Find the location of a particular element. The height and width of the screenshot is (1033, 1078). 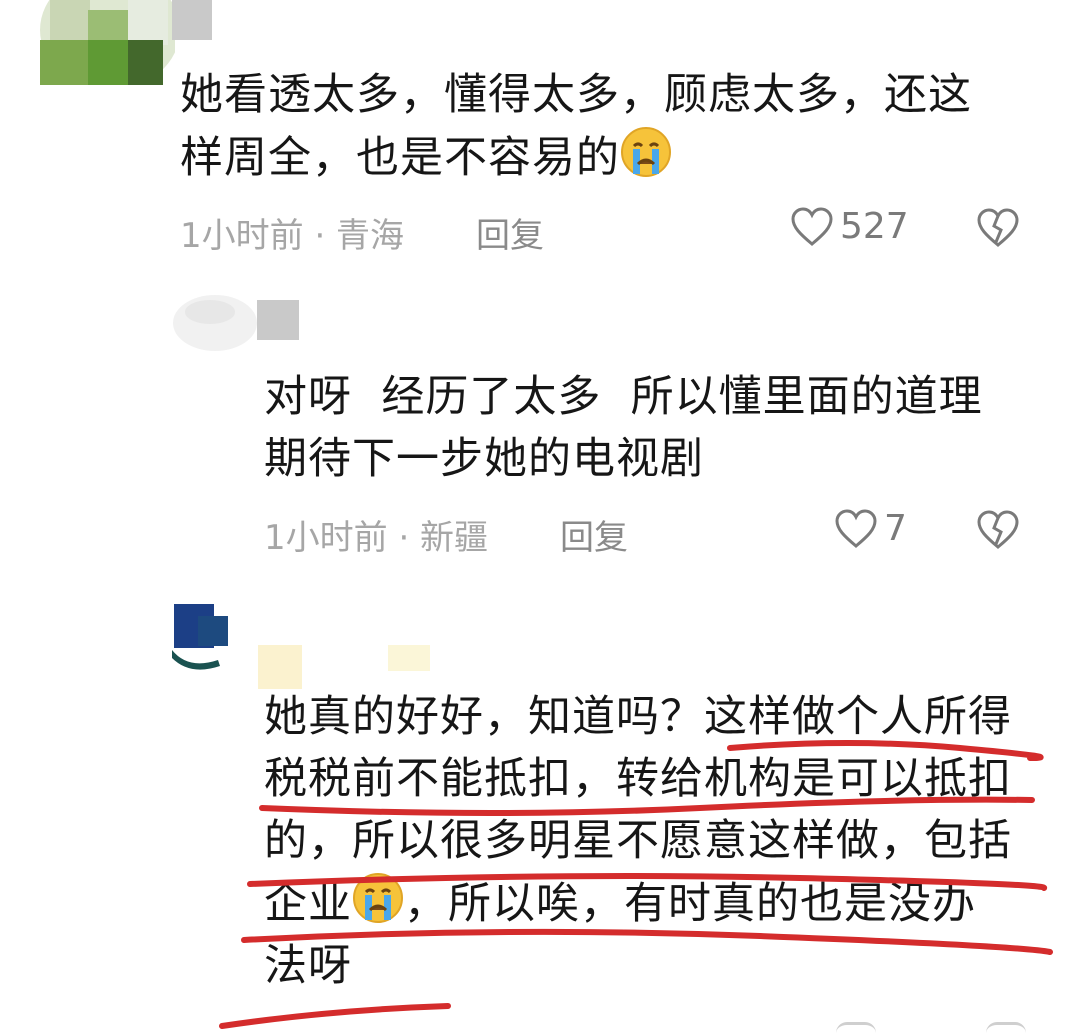

cutoff-heart-icon is located at coordinates (856, 1027).